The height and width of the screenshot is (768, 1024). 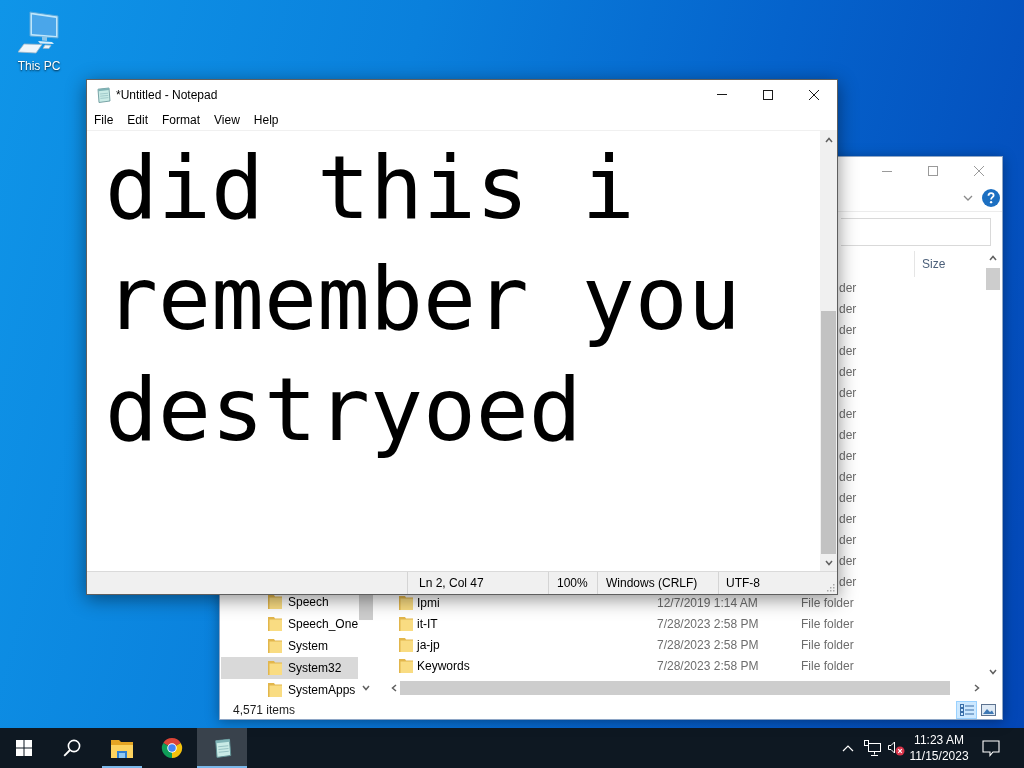 I want to click on nav-item-label: System, so click(x=308, y=646).